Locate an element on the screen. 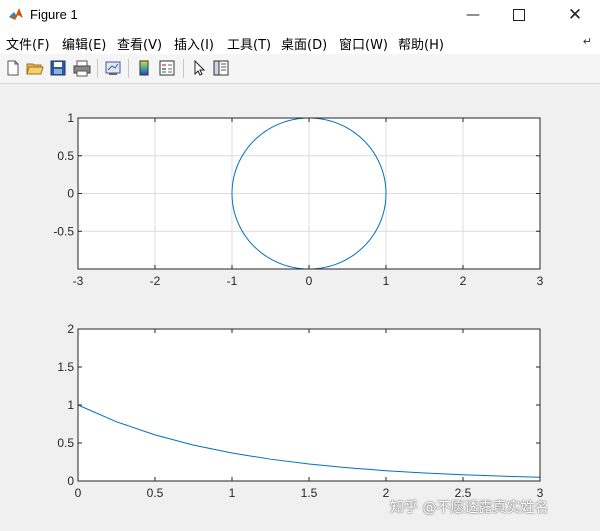 The width and height of the screenshot is (600, 531). plot-tools-icon is located at coordinates (221, 68).